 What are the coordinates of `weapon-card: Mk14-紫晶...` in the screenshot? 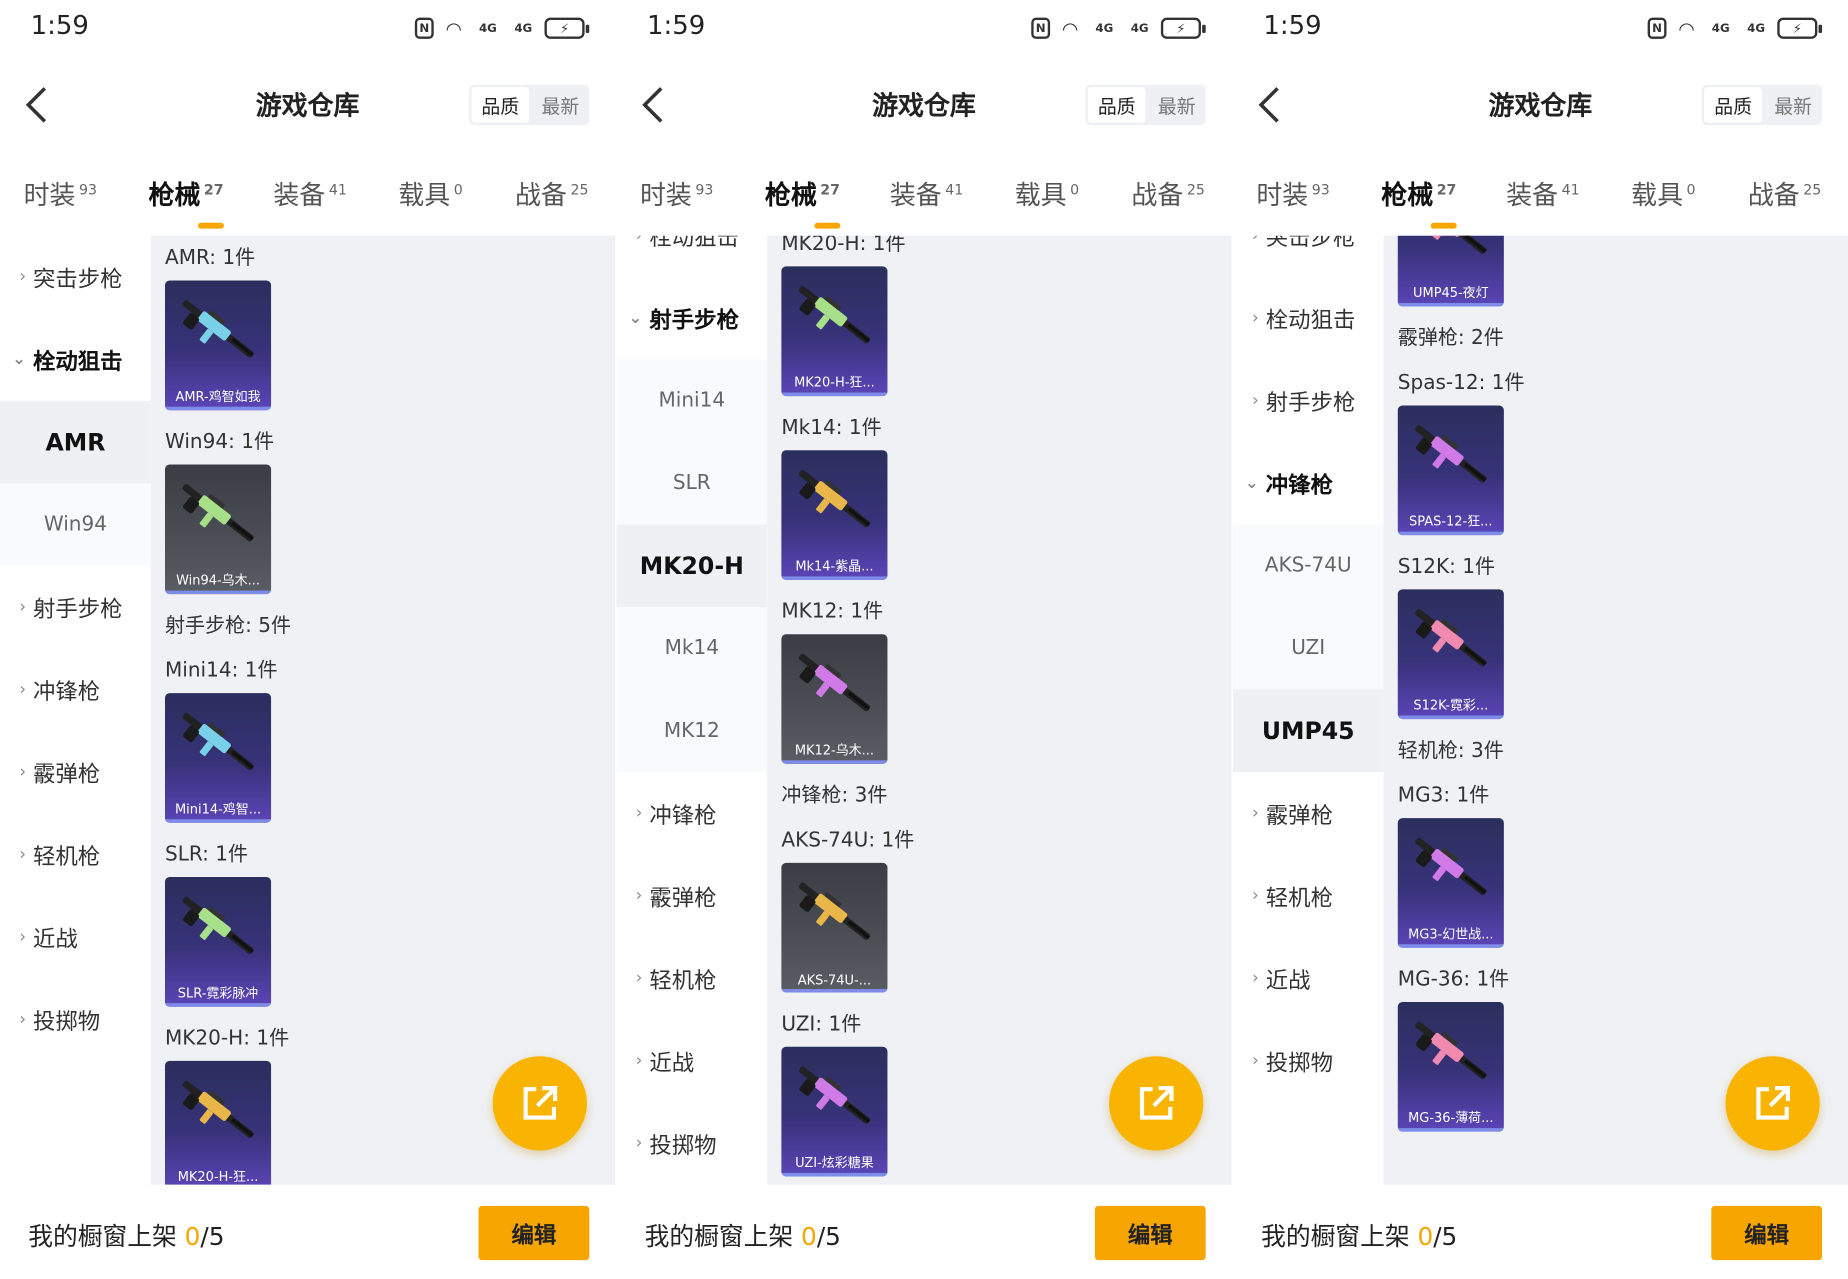 It's located at (834, 515).